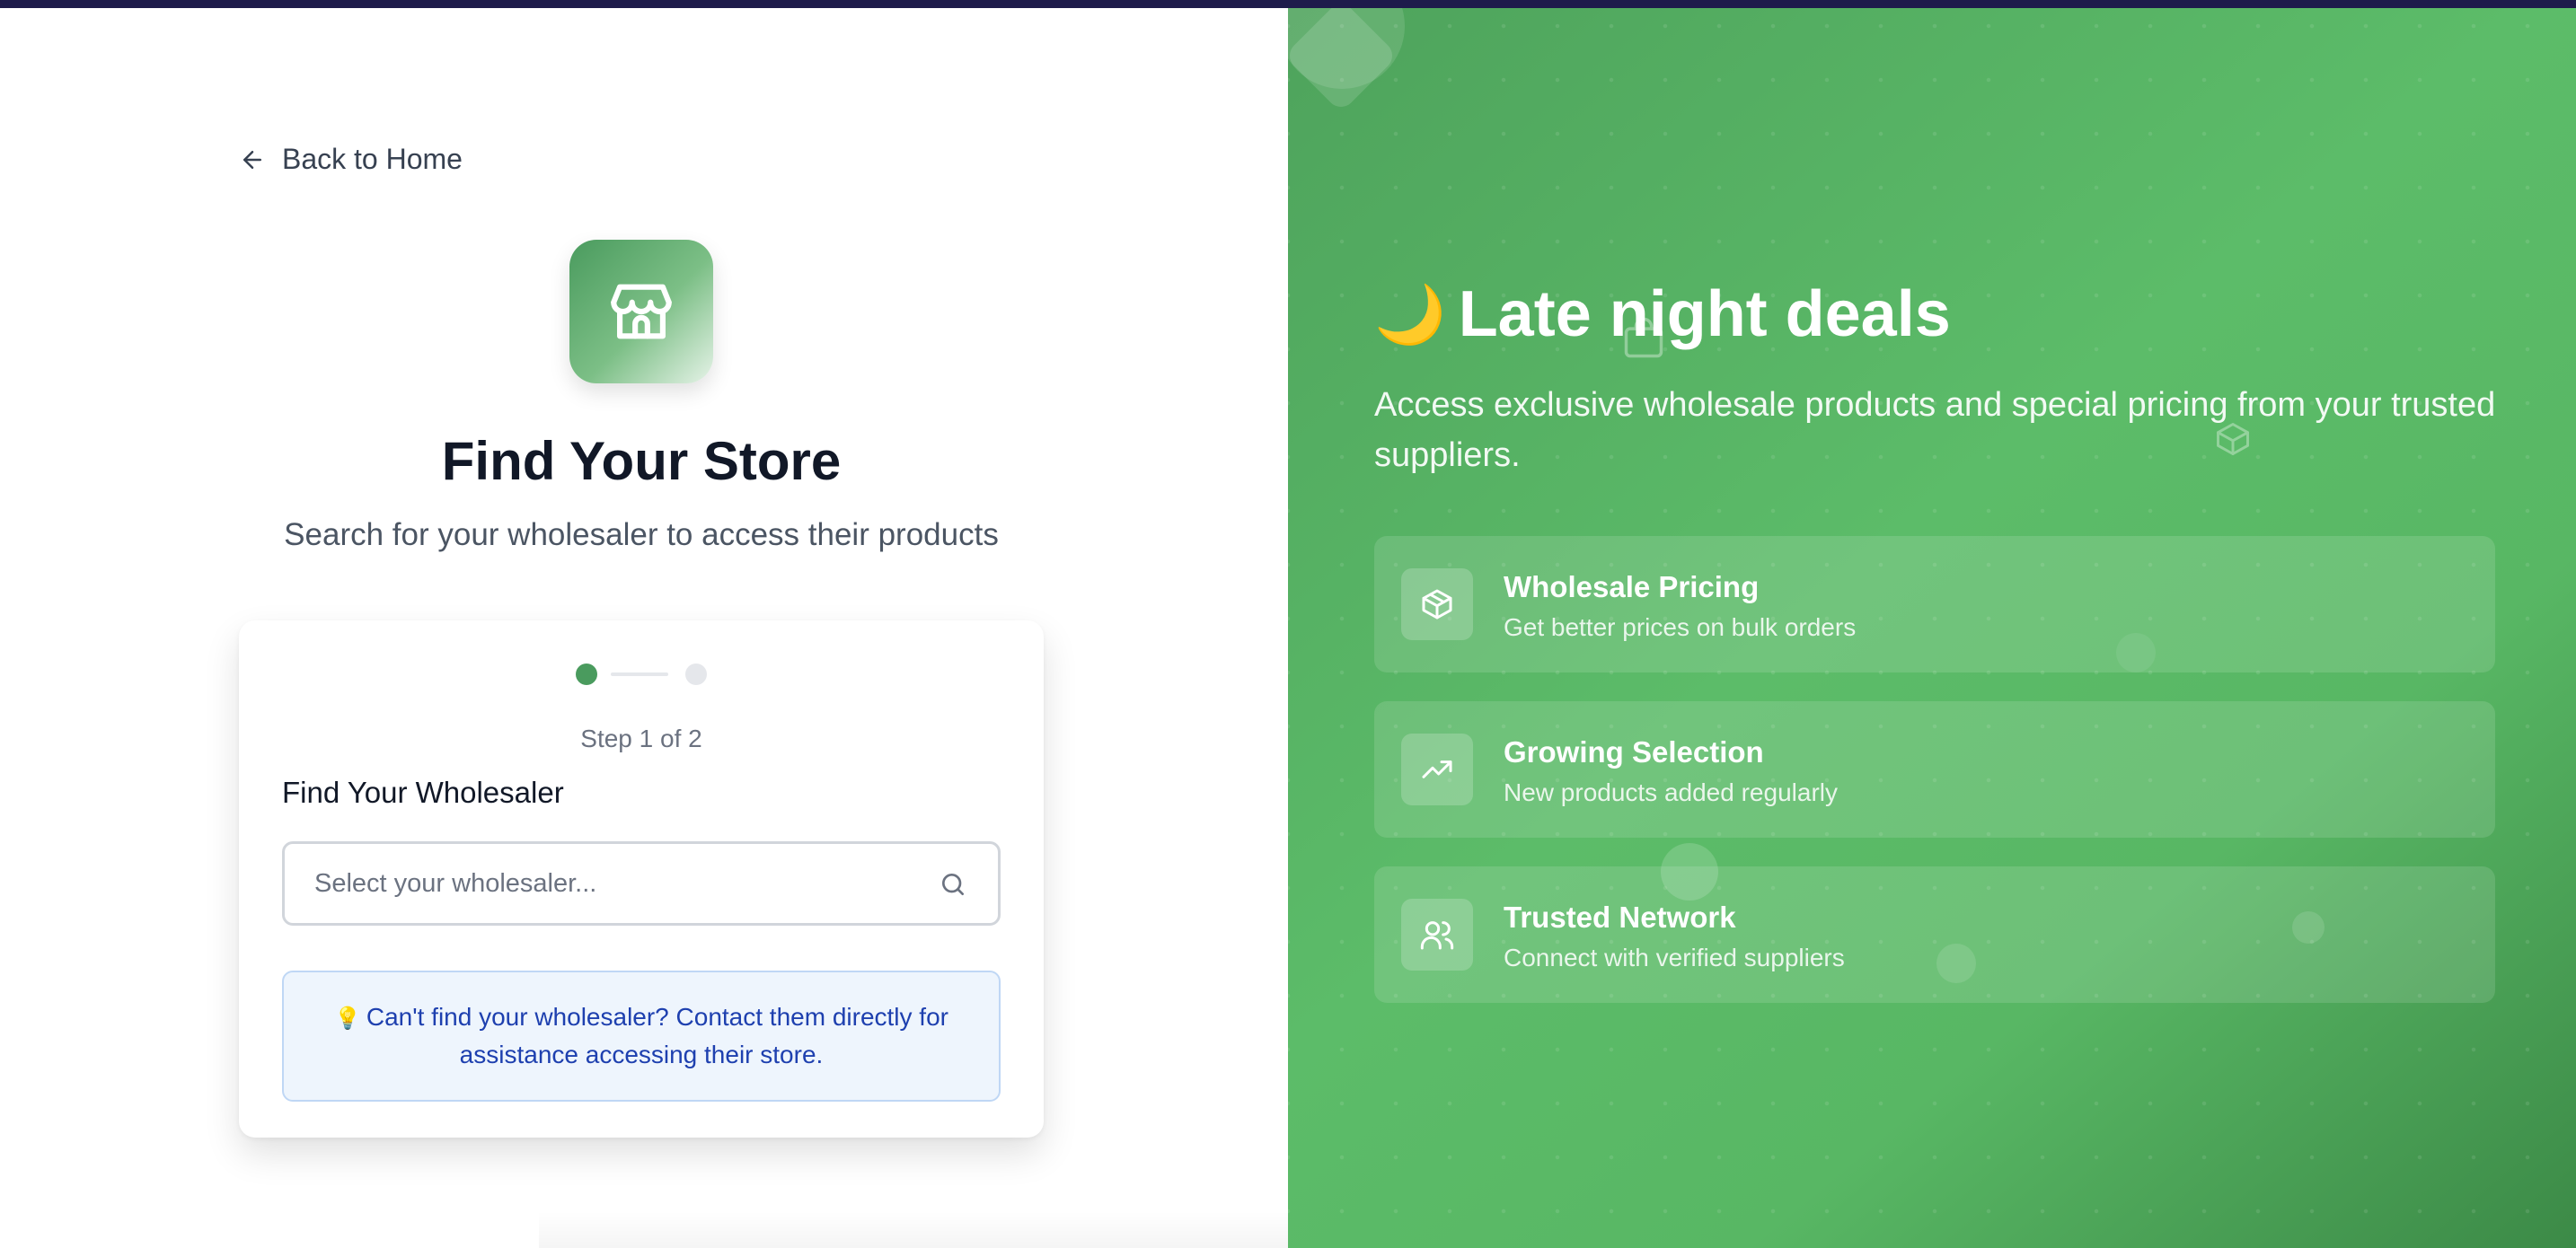 This screenshot has width=2576, height=1248. Describe the element at coordinates (423, 792) in the screenshot. I see `wholesaler-field-label: Find Your Wholesaler` at that location.